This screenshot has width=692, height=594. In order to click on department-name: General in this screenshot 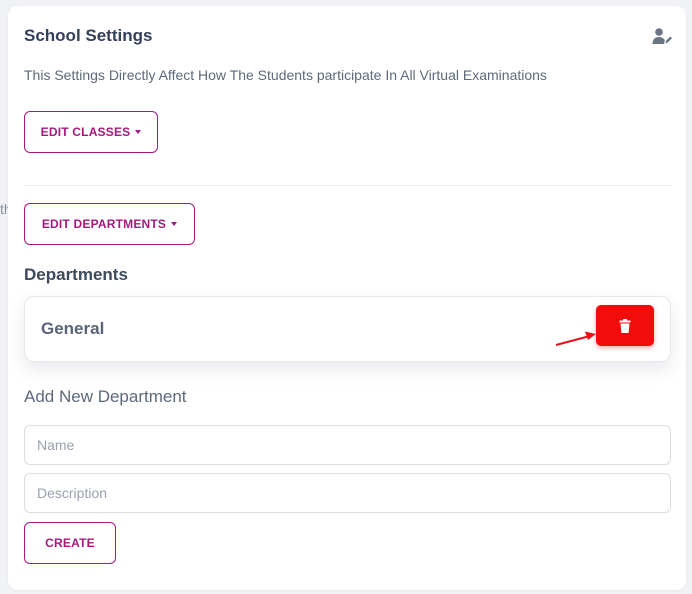, I will do `click(73, 328)`.